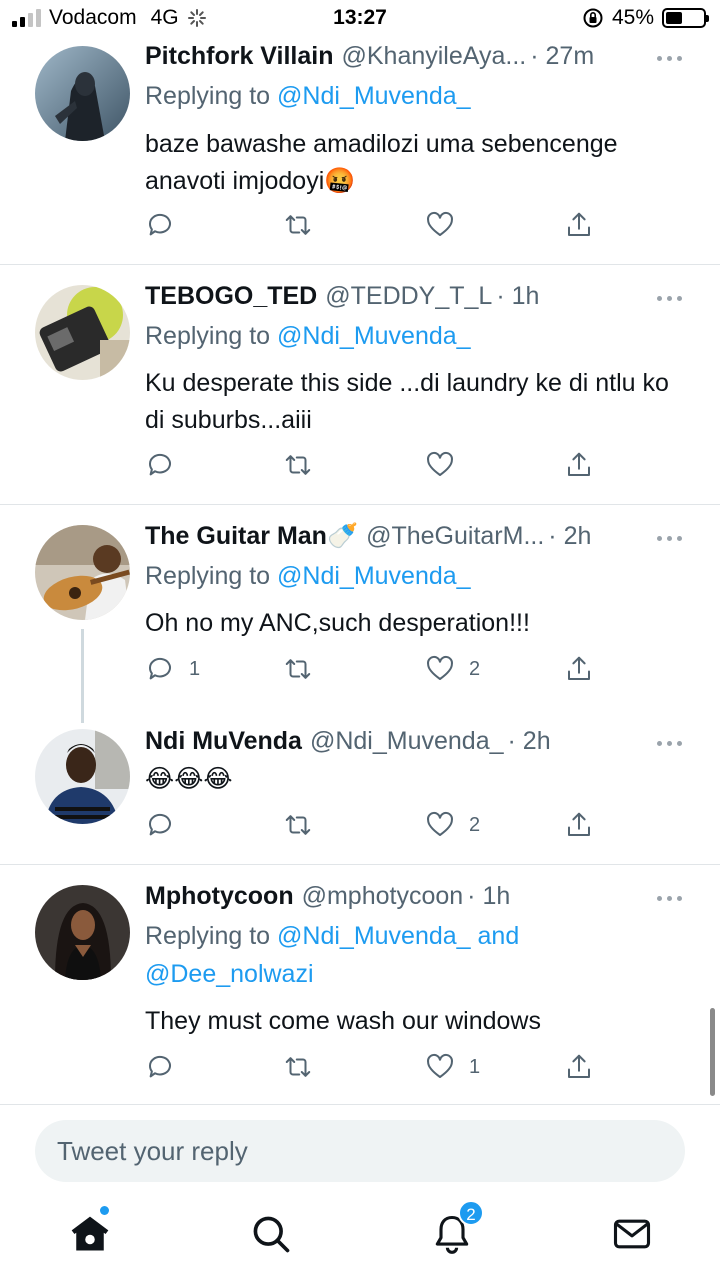 The height and width of the screenshot is (1280, 720). I want to click on search-tab, so click(271, 1234).